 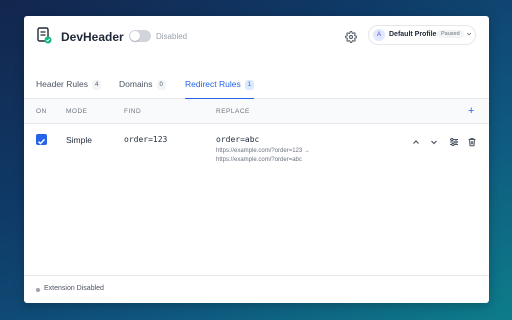 What do you see at coordinates (62, 84) in the screenshot?
I see `tab-label: Header Rules` at bounding box center [62, 84].